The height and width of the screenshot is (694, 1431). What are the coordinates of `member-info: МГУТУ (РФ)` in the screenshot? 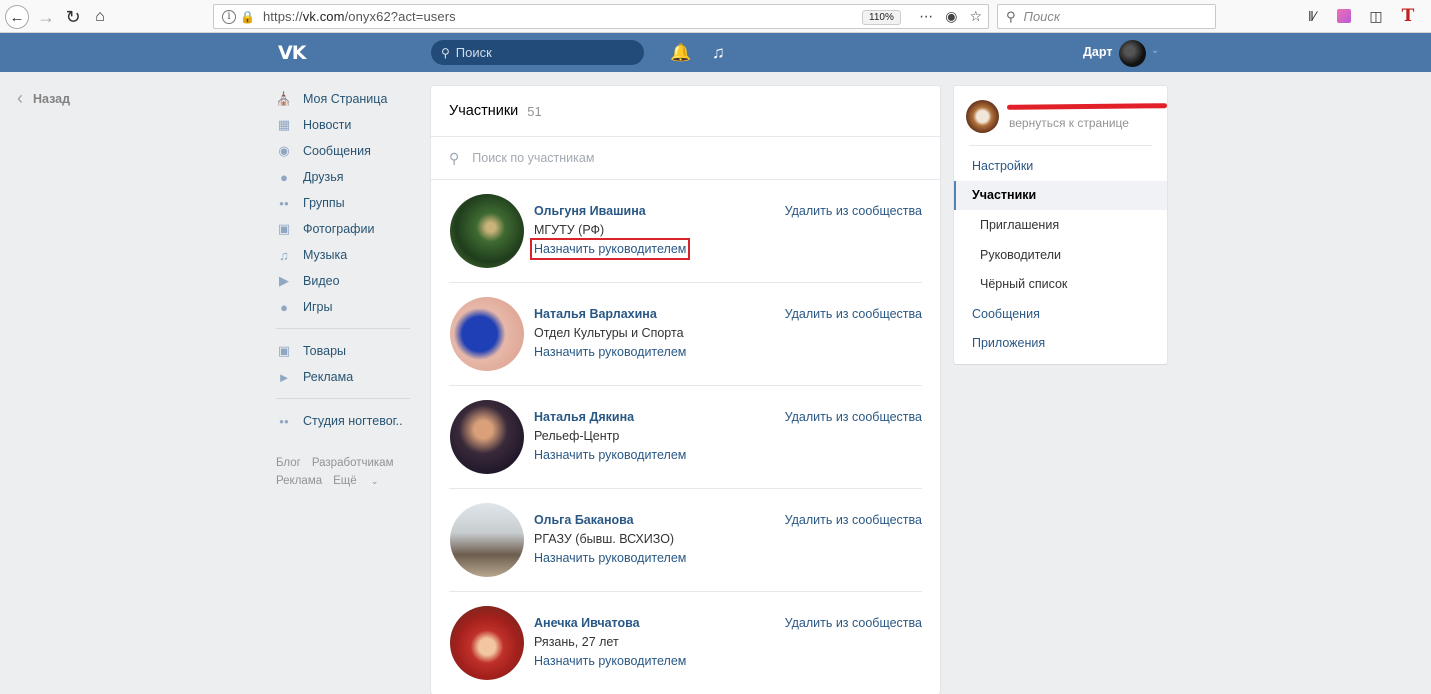 It's located at (569, 230).